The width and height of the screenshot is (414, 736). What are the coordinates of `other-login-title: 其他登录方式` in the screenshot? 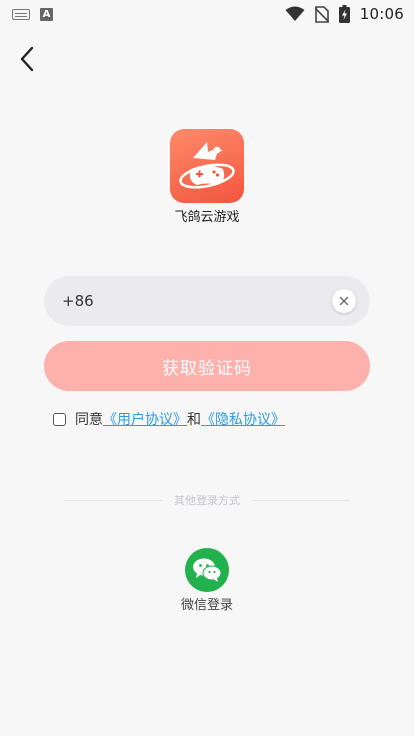 It's located at (207, 500).